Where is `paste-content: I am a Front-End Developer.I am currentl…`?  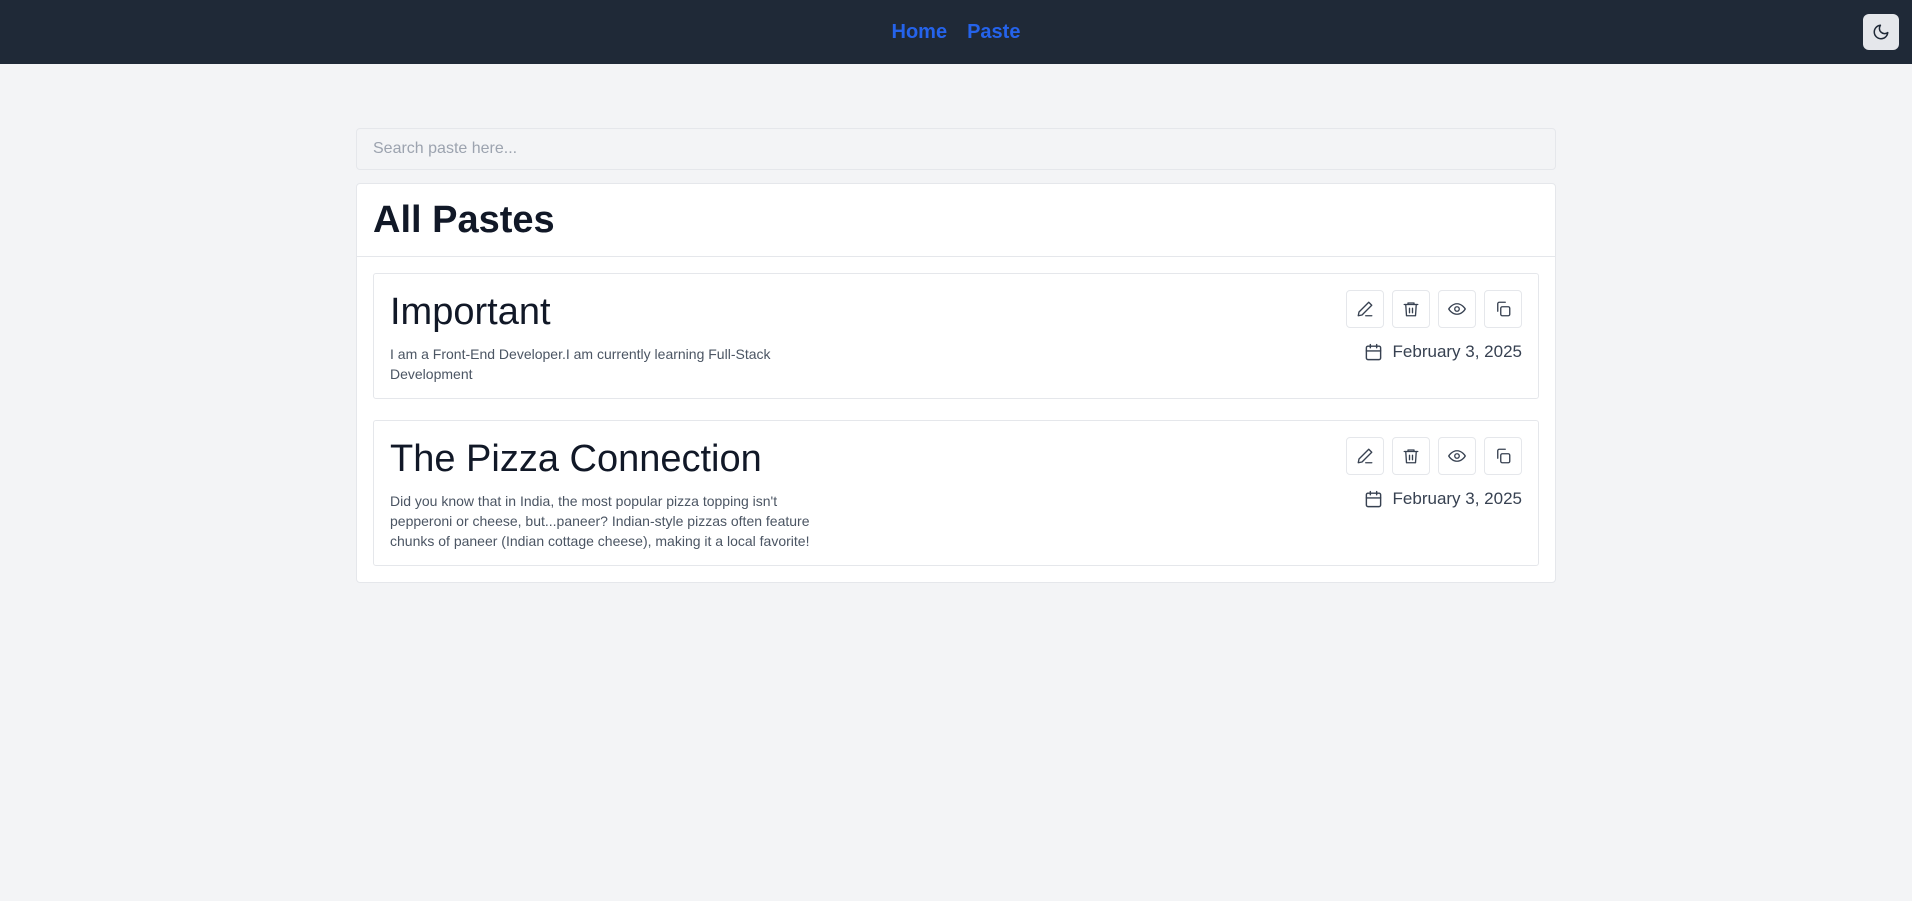 paste-content: I am a Front-End Developer.I am currentl… is located at coordinates (580, 364).